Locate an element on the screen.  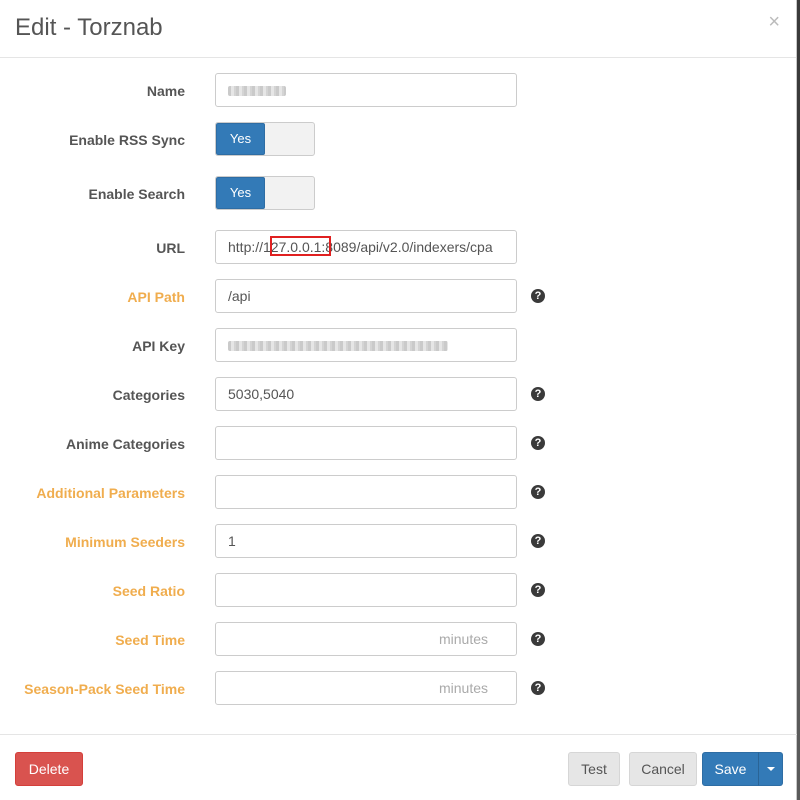
form-row-enable-rss-sync: Enable RSS Sync Yes is located at coordinates (398, 140).